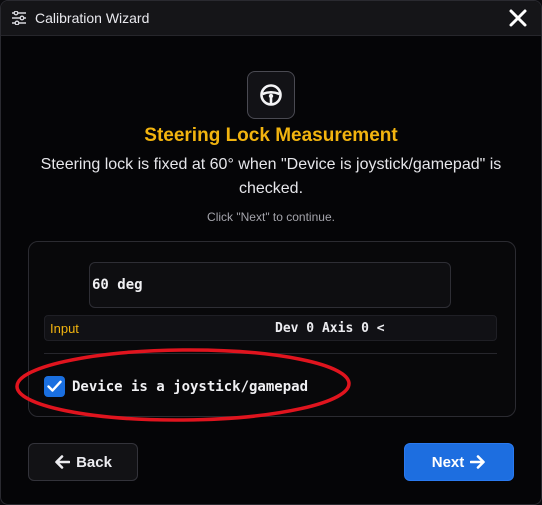 The width and height of the screenshot is (542, 505). I want to click on arrow-left-icon, so click(63, 462).